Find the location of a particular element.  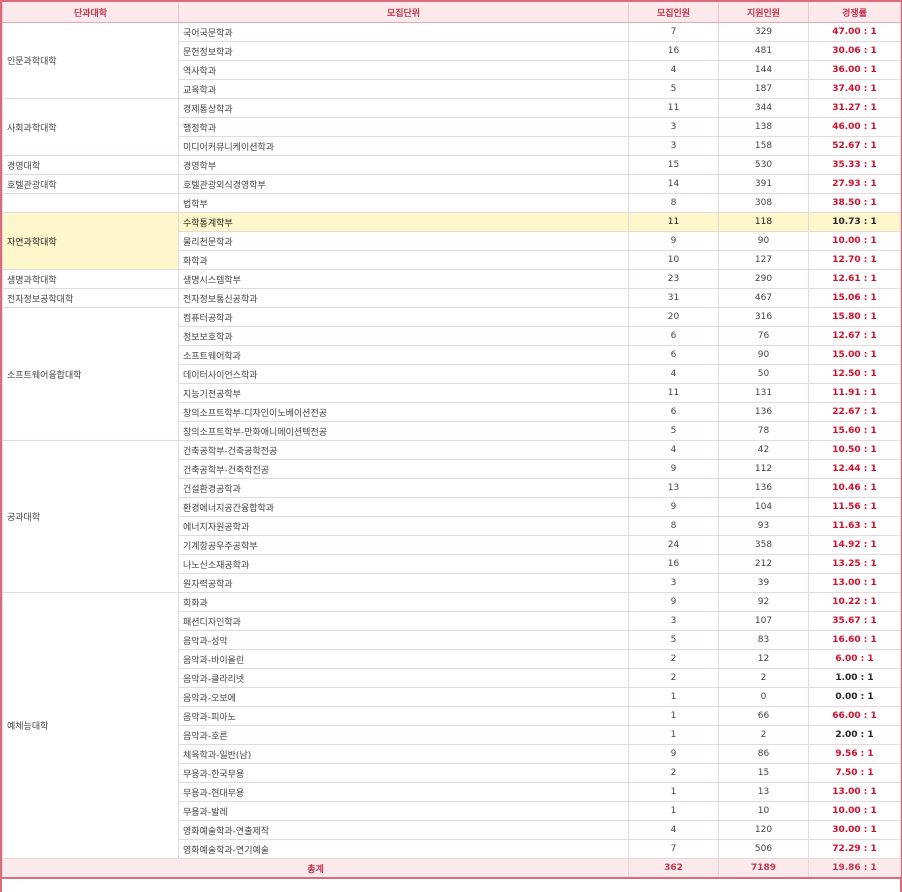

dept-cell: 데이터사이언스학과 is located at coordinates (403, 374).